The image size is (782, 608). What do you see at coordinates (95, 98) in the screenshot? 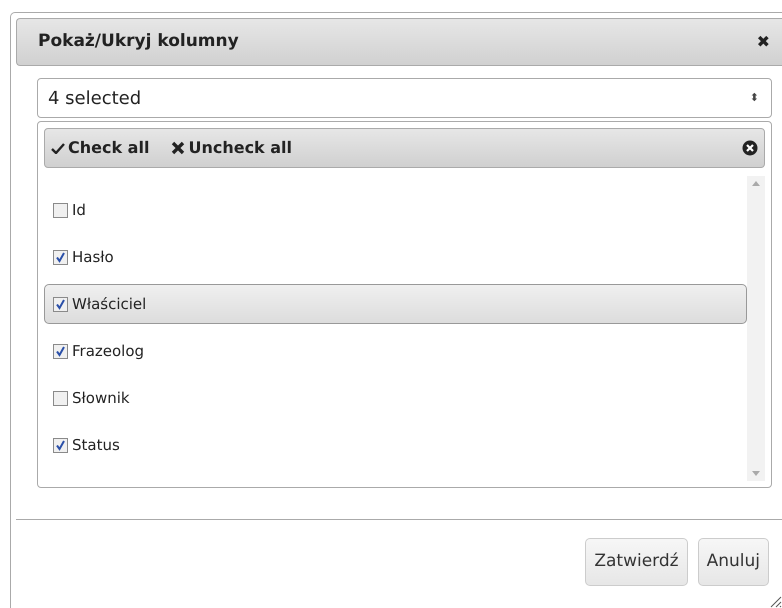
I see `select-value: 4 selected` at bounding box center [95, 98].